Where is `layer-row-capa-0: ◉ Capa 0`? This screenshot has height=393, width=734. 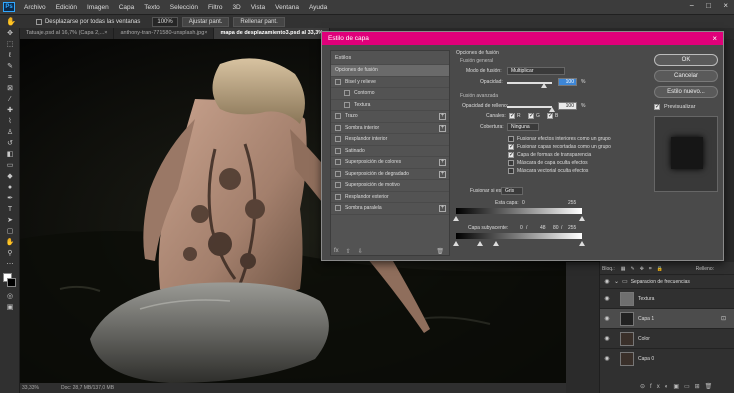 layer-row-capa-0: ◉ Capa 0 is located at coordinates (667, 358).